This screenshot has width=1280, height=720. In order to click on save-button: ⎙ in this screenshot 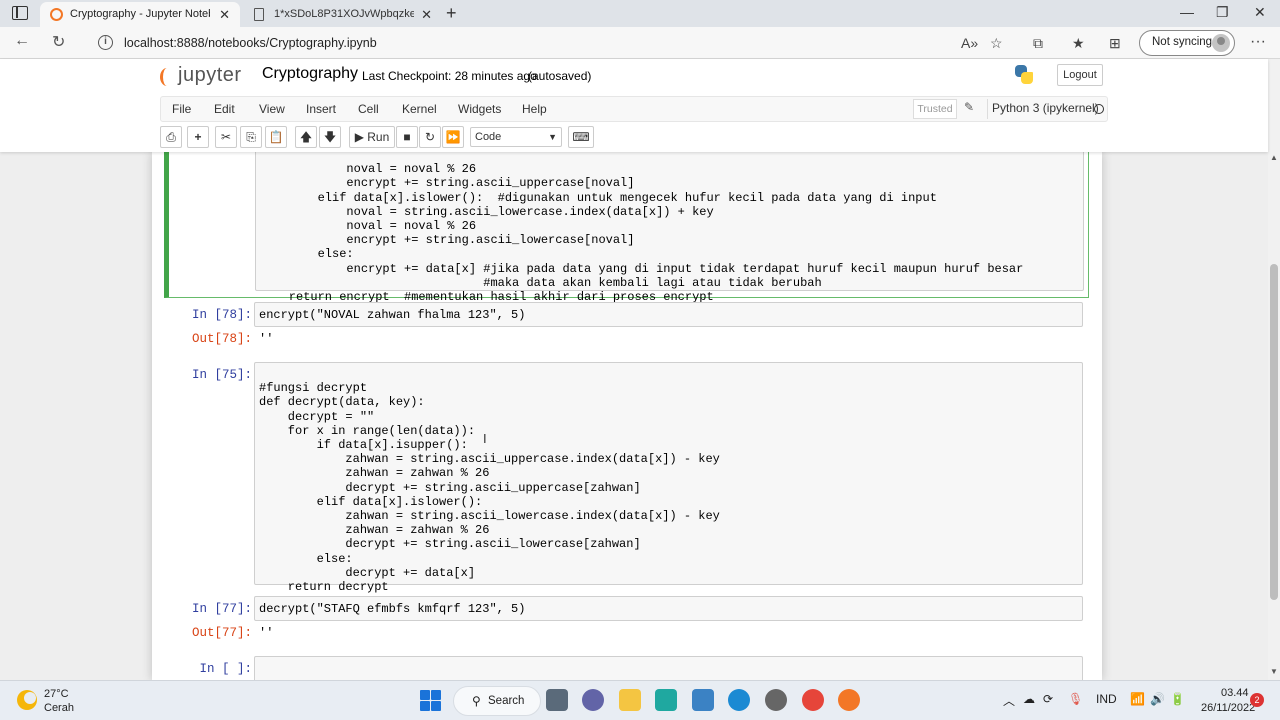, I will do `click(171, 137)`.